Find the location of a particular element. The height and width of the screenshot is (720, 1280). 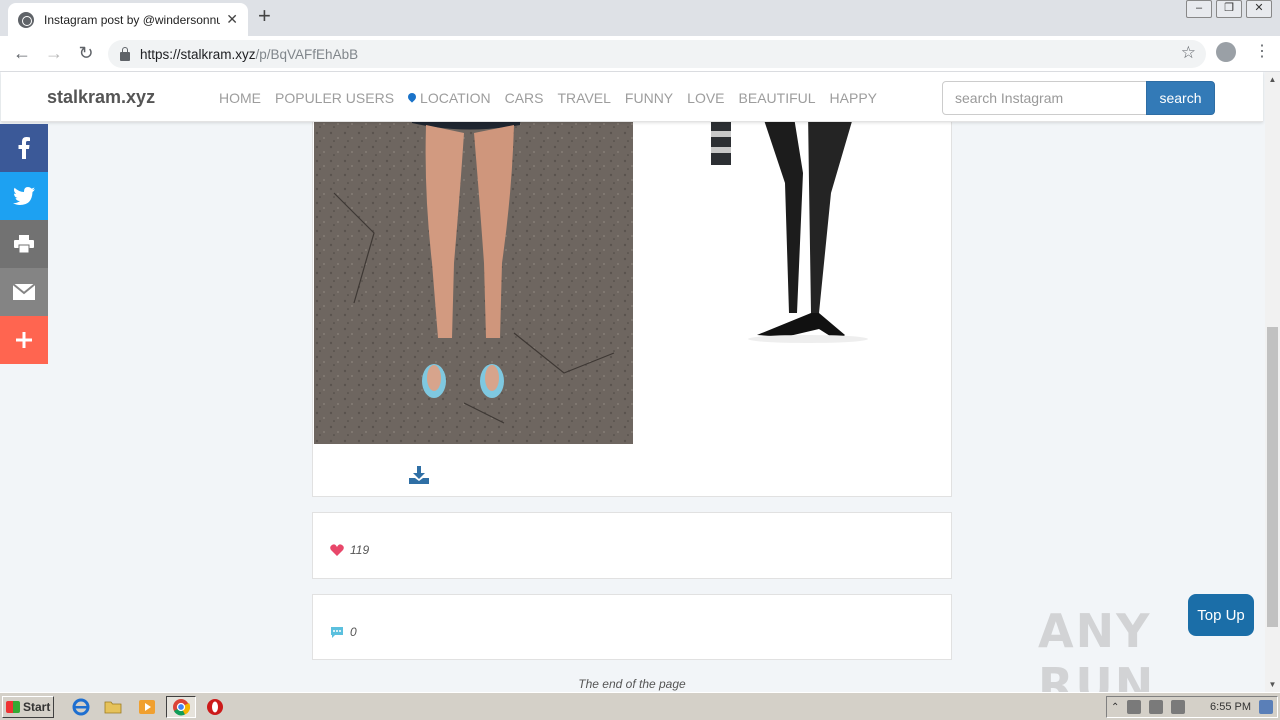

search-button: search is located at coordinates (1180, 98).